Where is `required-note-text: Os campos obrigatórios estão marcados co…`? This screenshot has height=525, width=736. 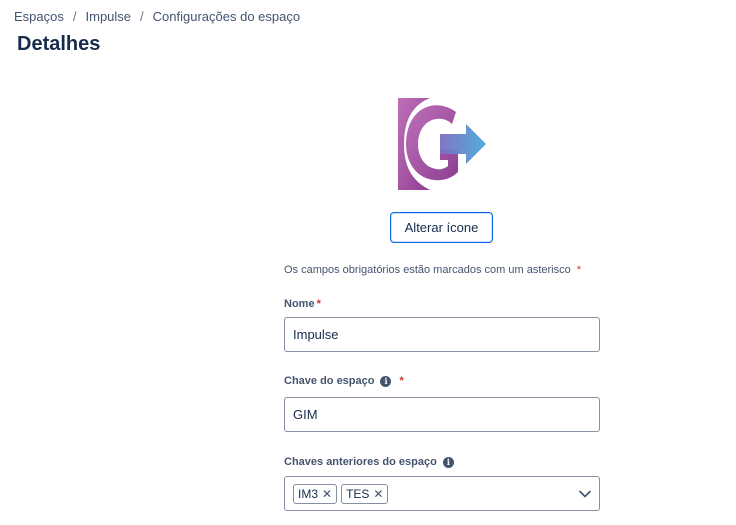
required-note-text: Os campos obrigatórios estão marcados co… is located at coordinates (427, 270).